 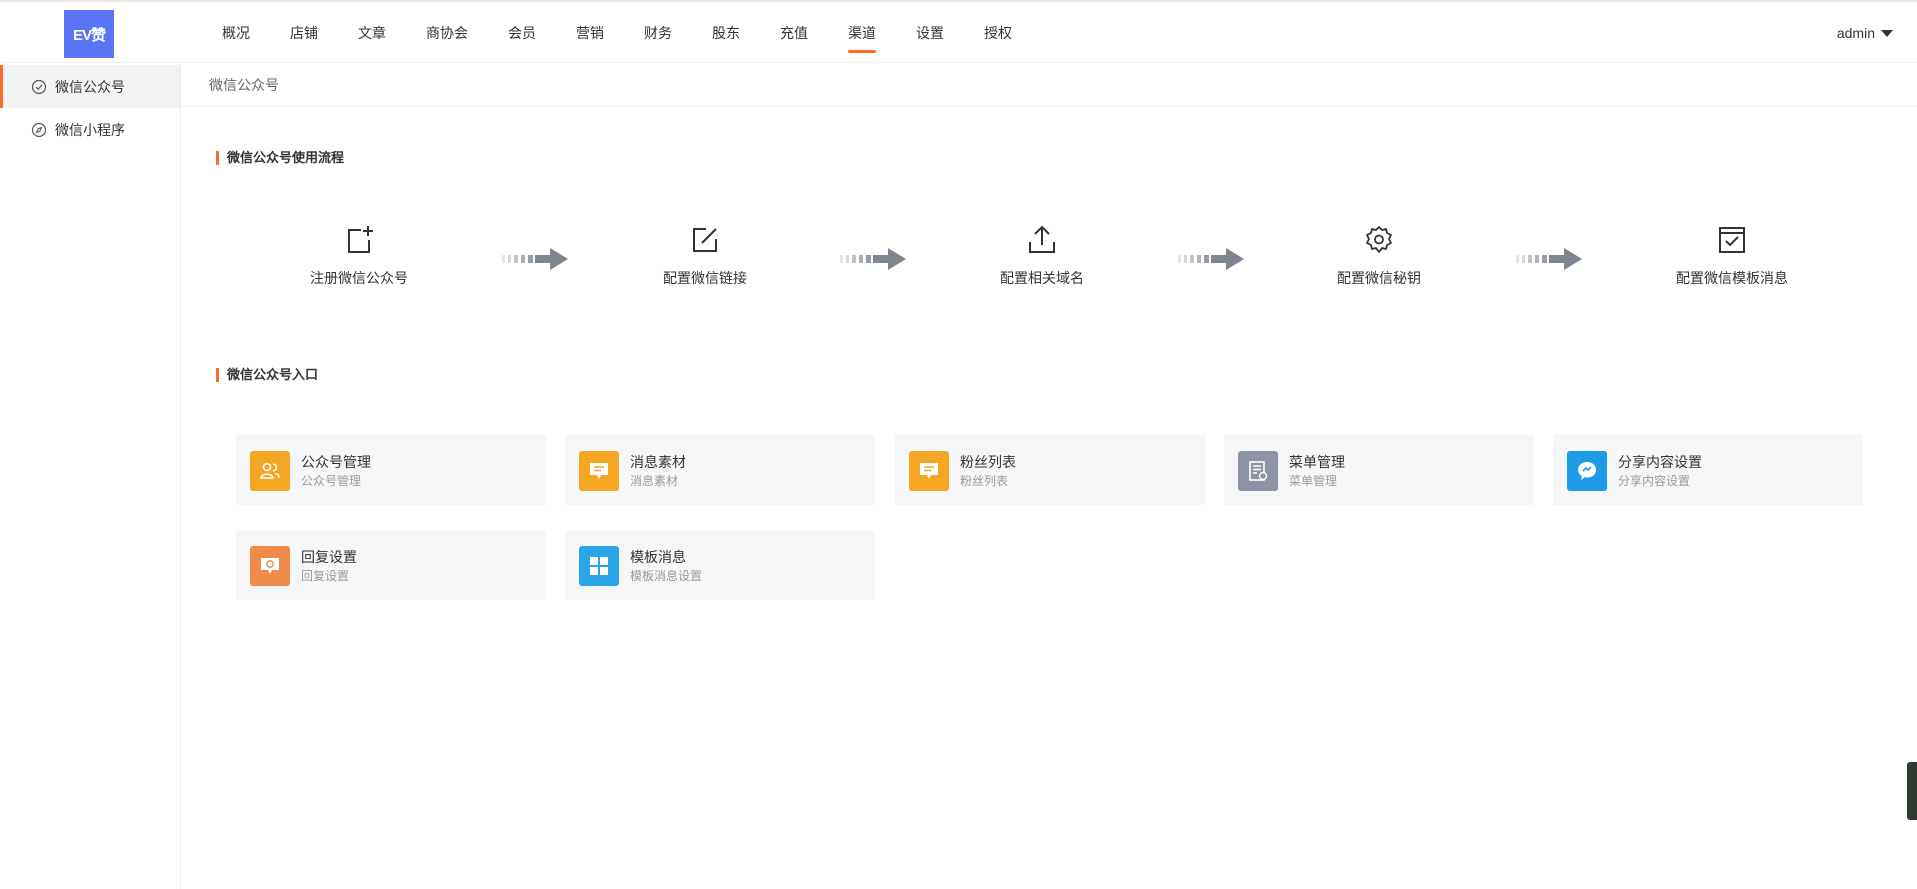 What do you see at coordinates (1708, 470) in the screenshot?
I see `card-share-settings: 分享内容设置 分享内容设置` at bounding box center [1708, 470].